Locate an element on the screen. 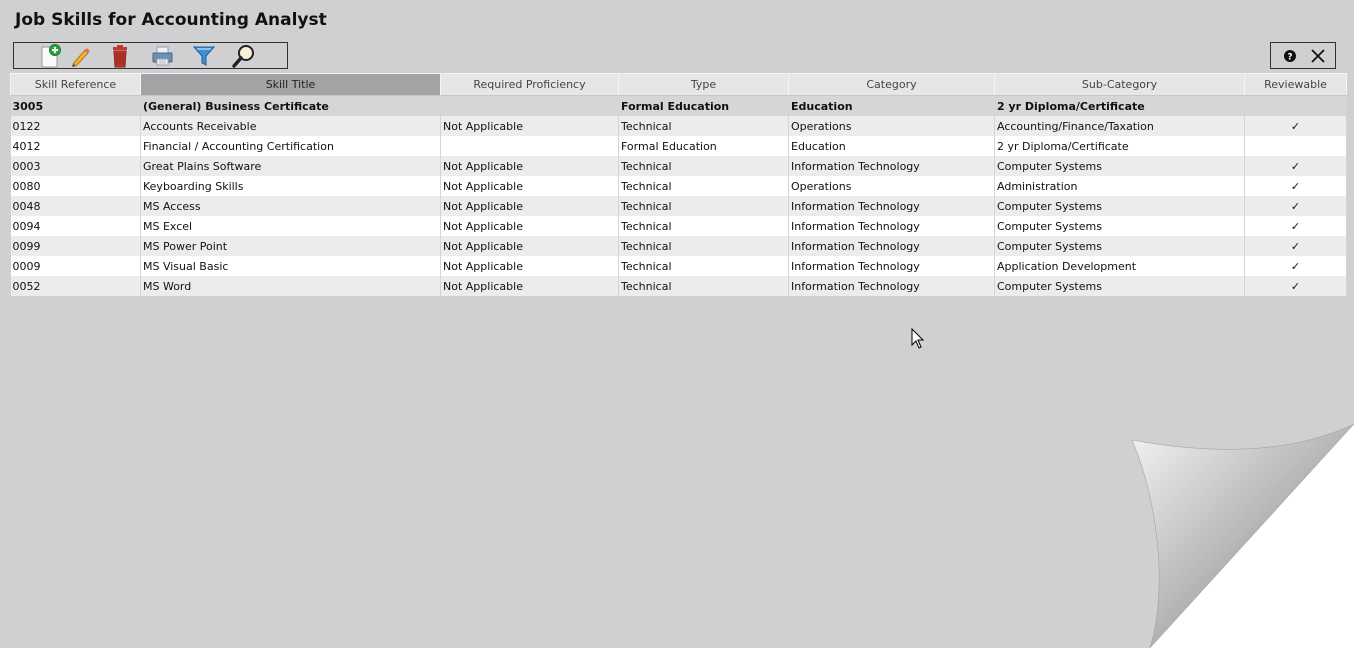 This screenshot has width=1369, height=662. cell-subcategory: Application Development is located at coordinates (1119, 266).